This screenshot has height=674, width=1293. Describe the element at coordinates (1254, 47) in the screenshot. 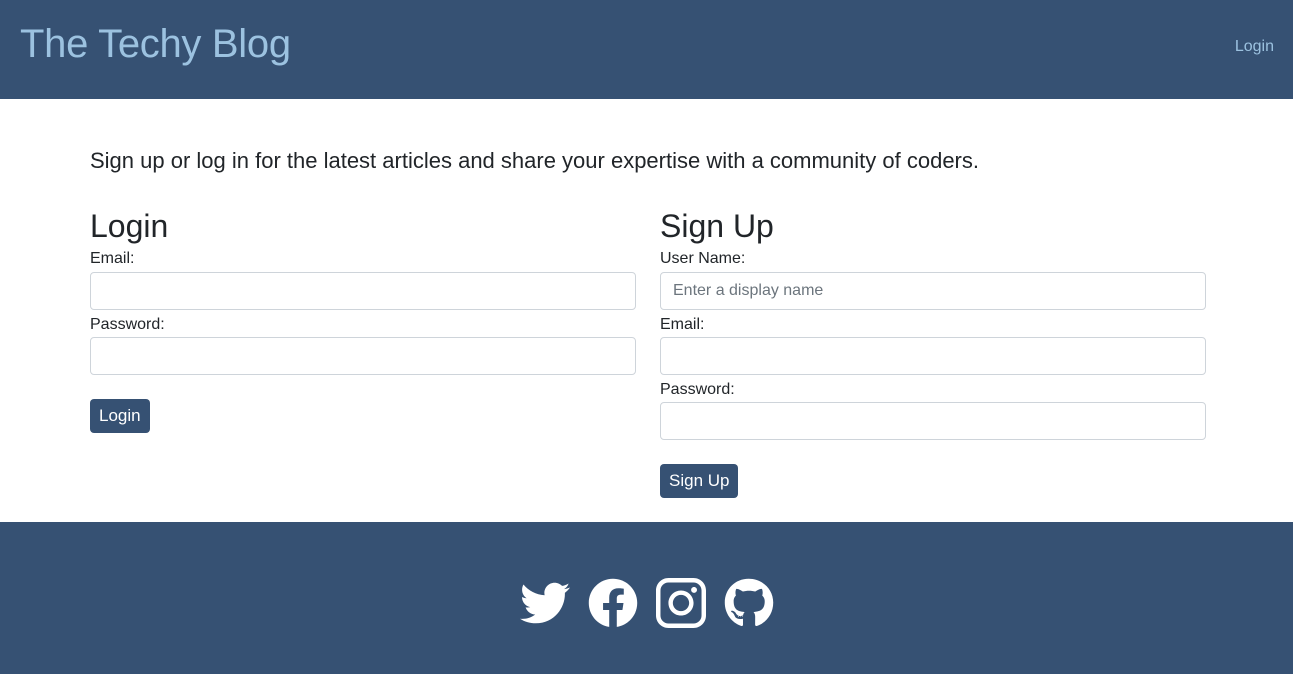

I see `nav-login-link: Login` at that location.